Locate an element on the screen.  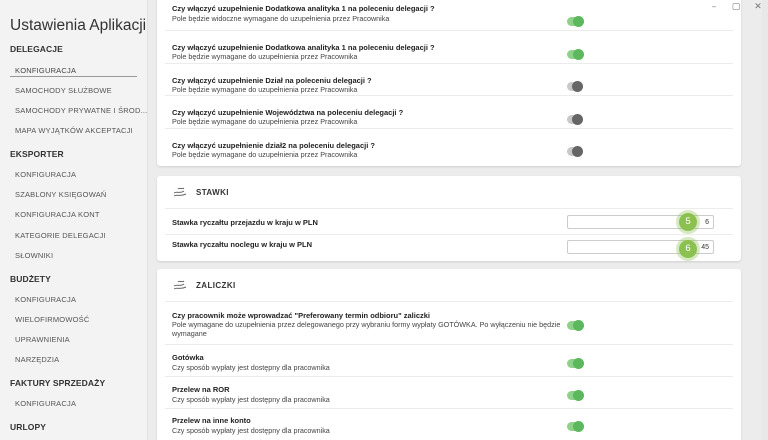
zaliczki-header: ZALICZKI is located at coordinates (450, 285).